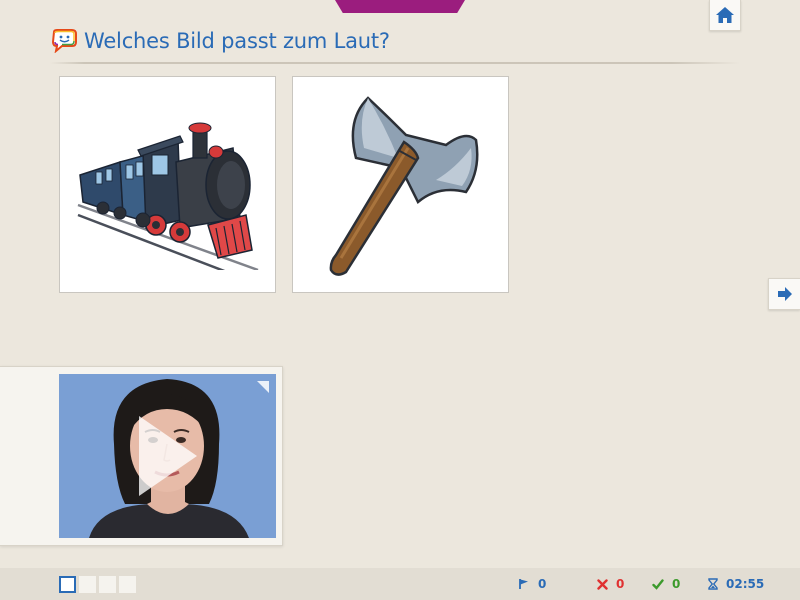 Image resolution: width=800 pixels, height=600 pixels. What do you see at coordinates (658, 584) in the screenshot?
I see `checkmark-icon` at bounding box center [658, 584].